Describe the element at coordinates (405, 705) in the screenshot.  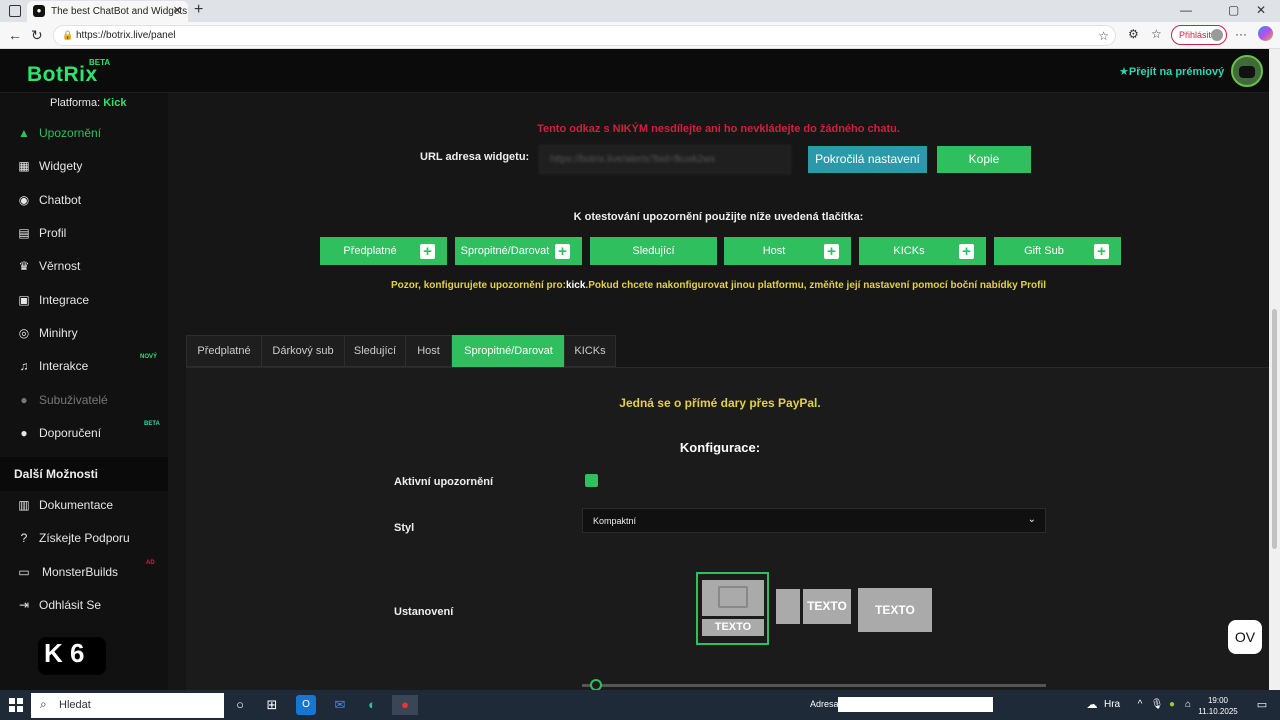
I see `app-icon: ●` at that location.